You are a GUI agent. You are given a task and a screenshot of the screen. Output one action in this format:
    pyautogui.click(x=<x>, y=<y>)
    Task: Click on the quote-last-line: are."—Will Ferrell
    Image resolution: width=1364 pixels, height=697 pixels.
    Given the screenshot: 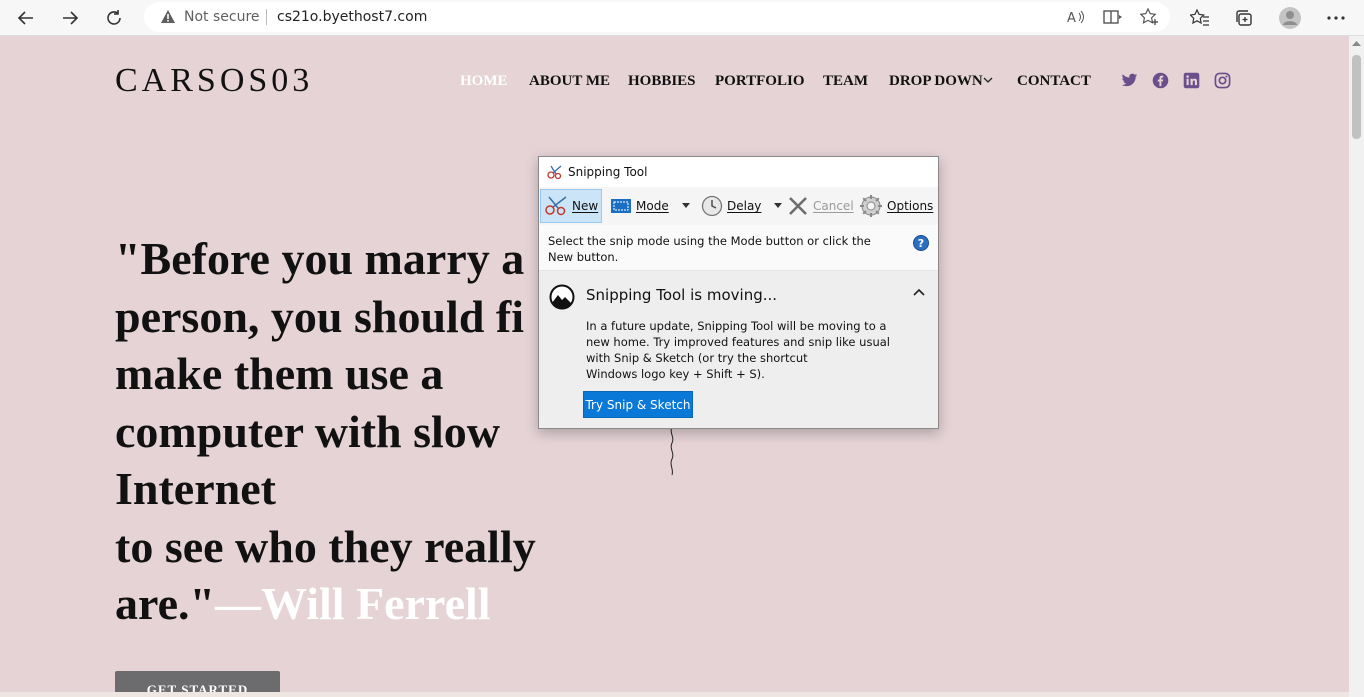 What is the action you would take?
    pyautogui.click(x=350, y=604)
    